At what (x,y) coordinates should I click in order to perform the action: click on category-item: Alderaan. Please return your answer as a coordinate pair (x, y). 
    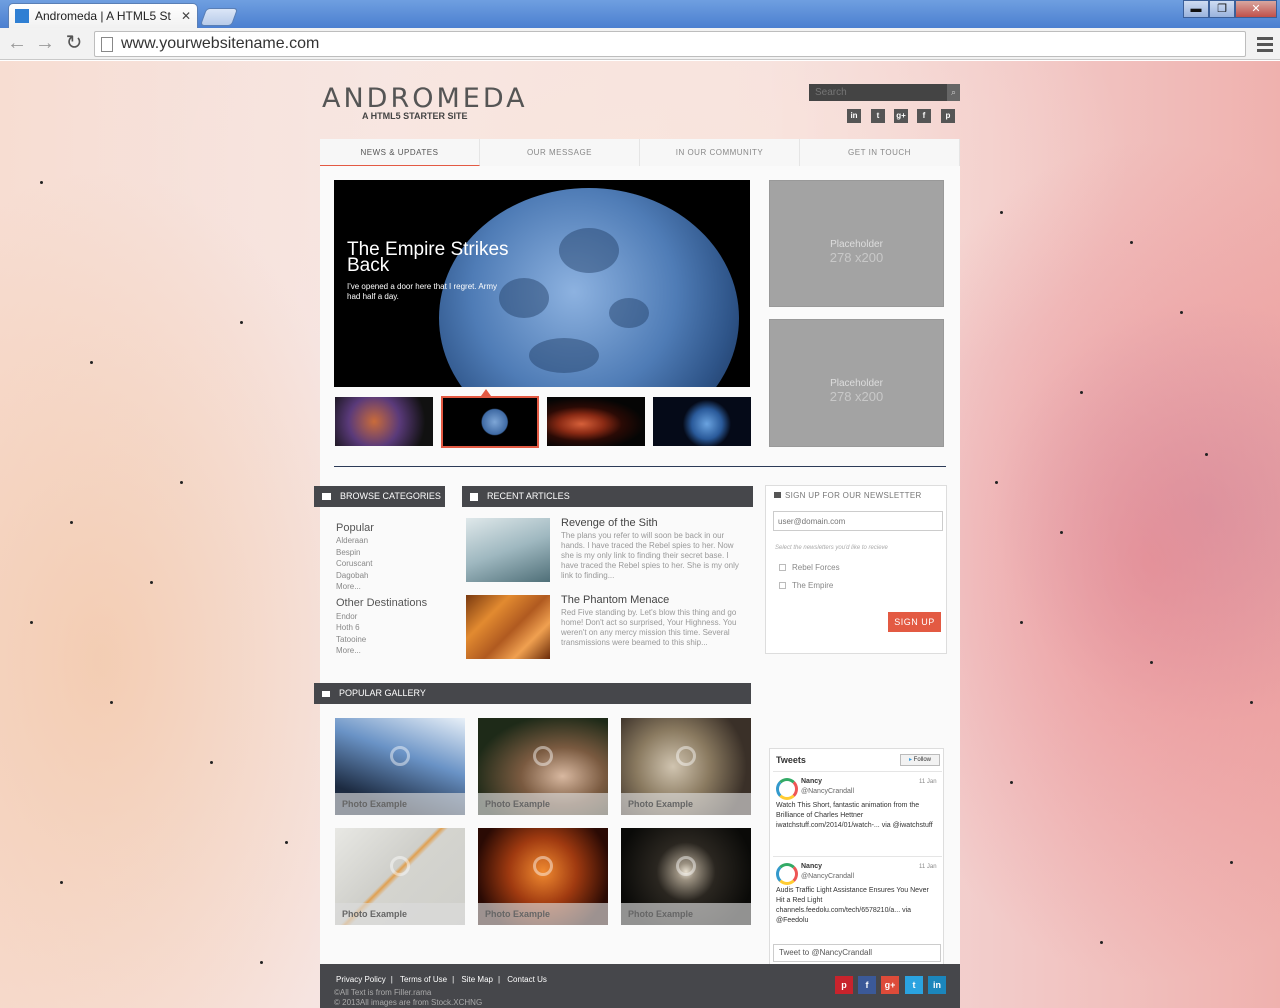
    Looking at the image, I should click on (396, 540).